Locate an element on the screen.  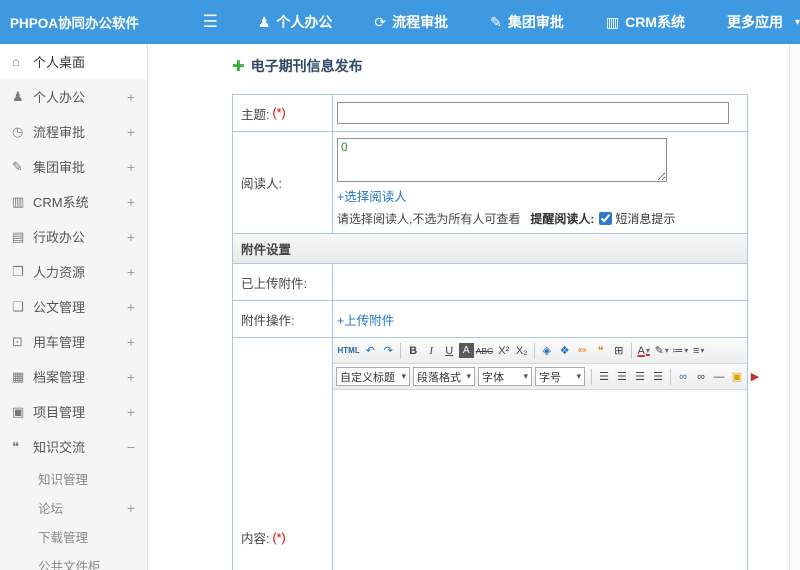
uploaded-list-empty is located at coordinates (540, 282).